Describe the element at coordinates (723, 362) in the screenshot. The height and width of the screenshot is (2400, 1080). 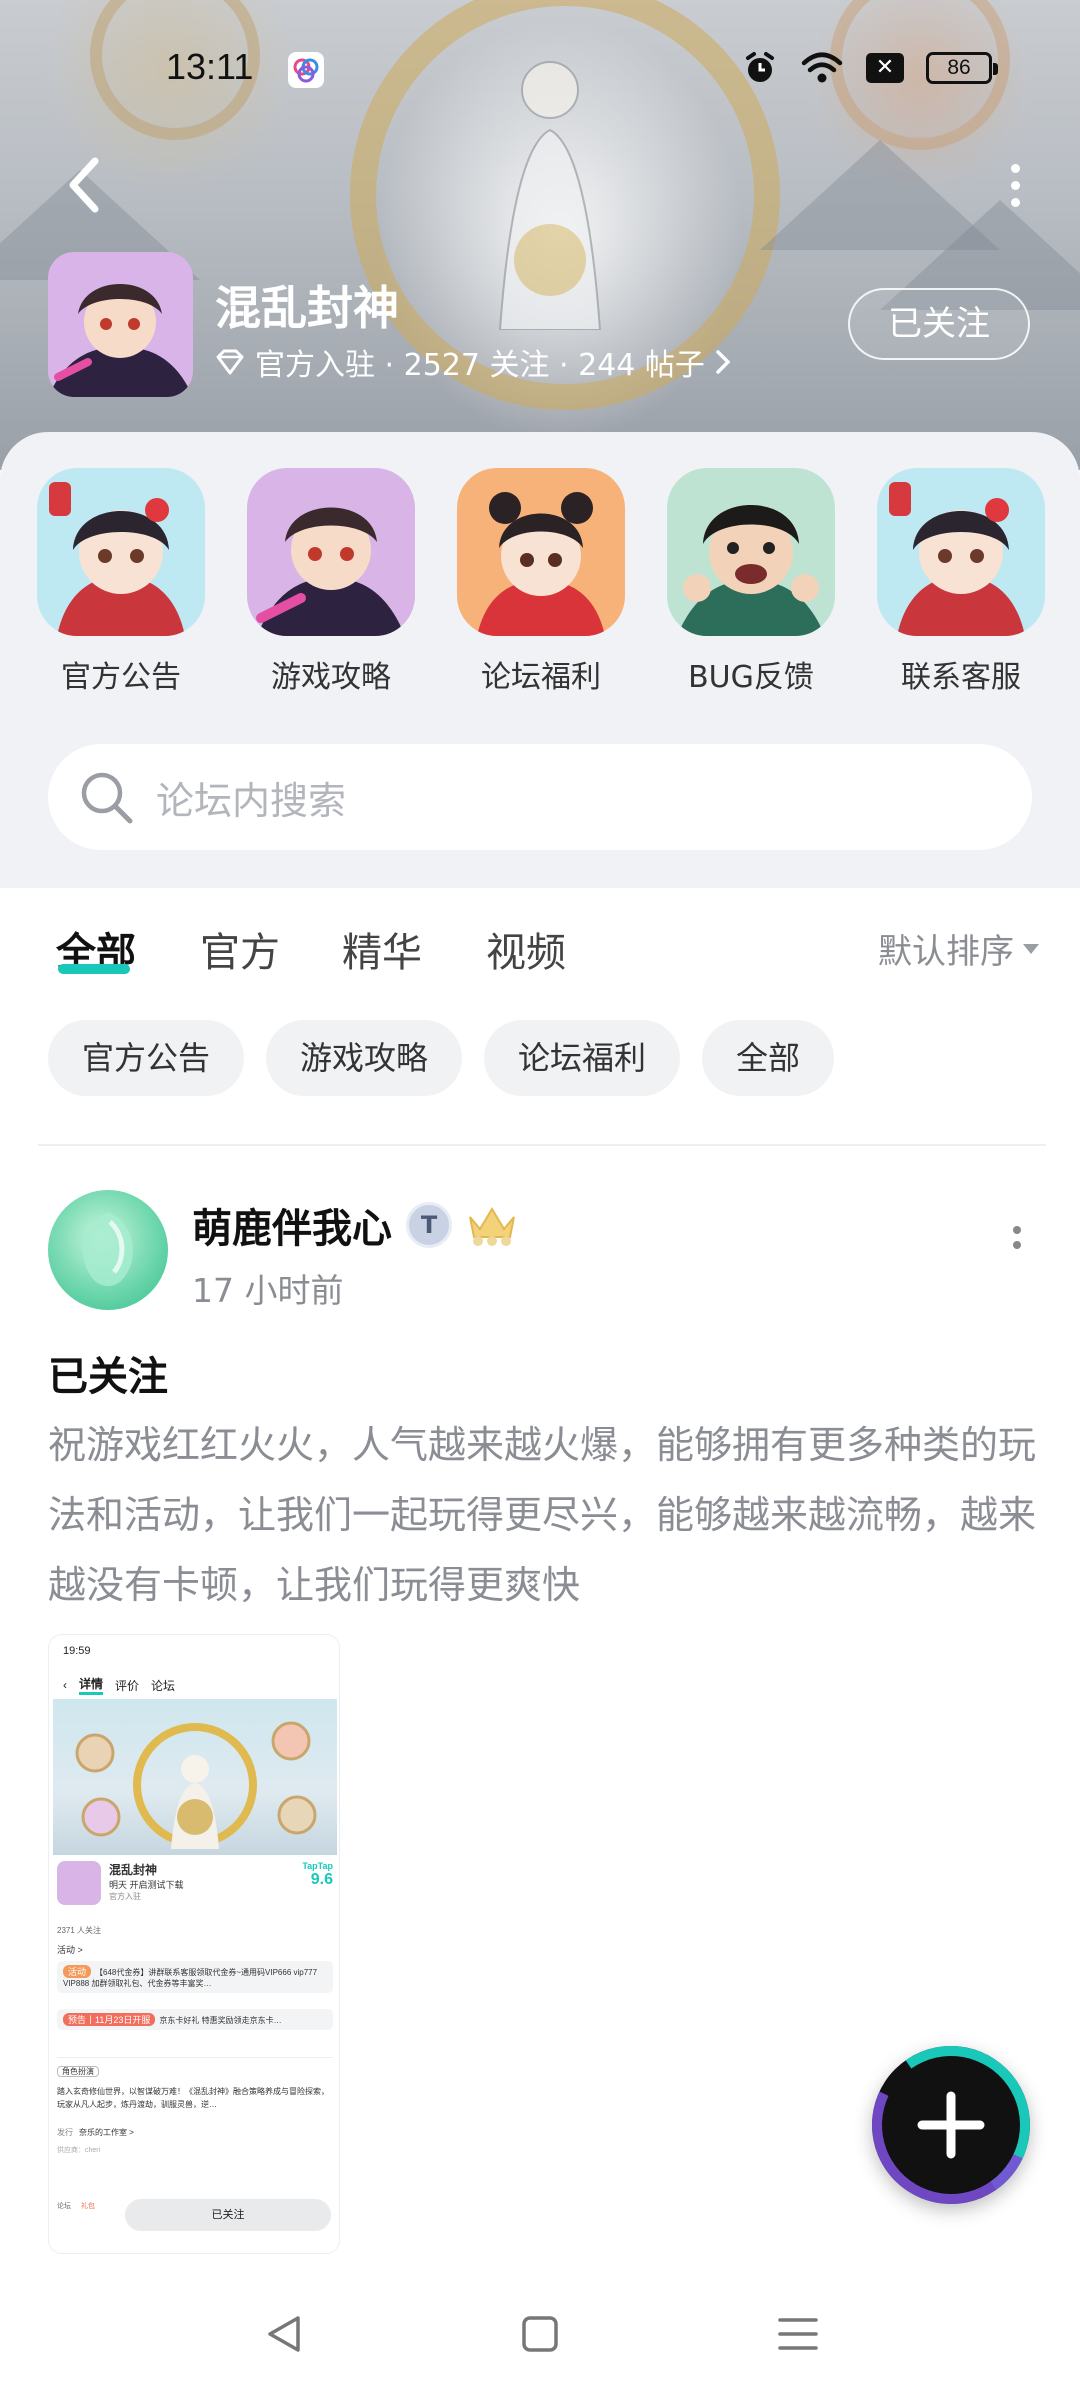
I see `chevron-right-icon` at that location.